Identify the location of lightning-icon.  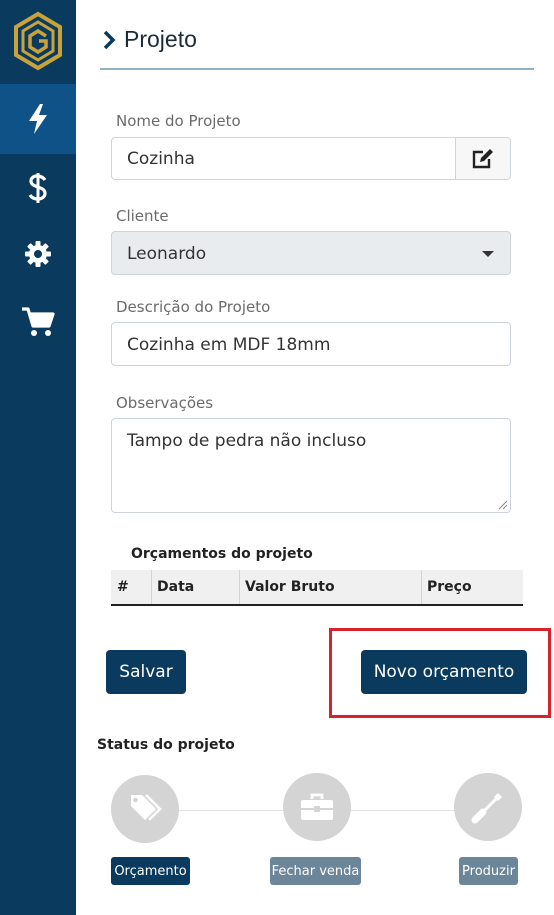
(38, 119).